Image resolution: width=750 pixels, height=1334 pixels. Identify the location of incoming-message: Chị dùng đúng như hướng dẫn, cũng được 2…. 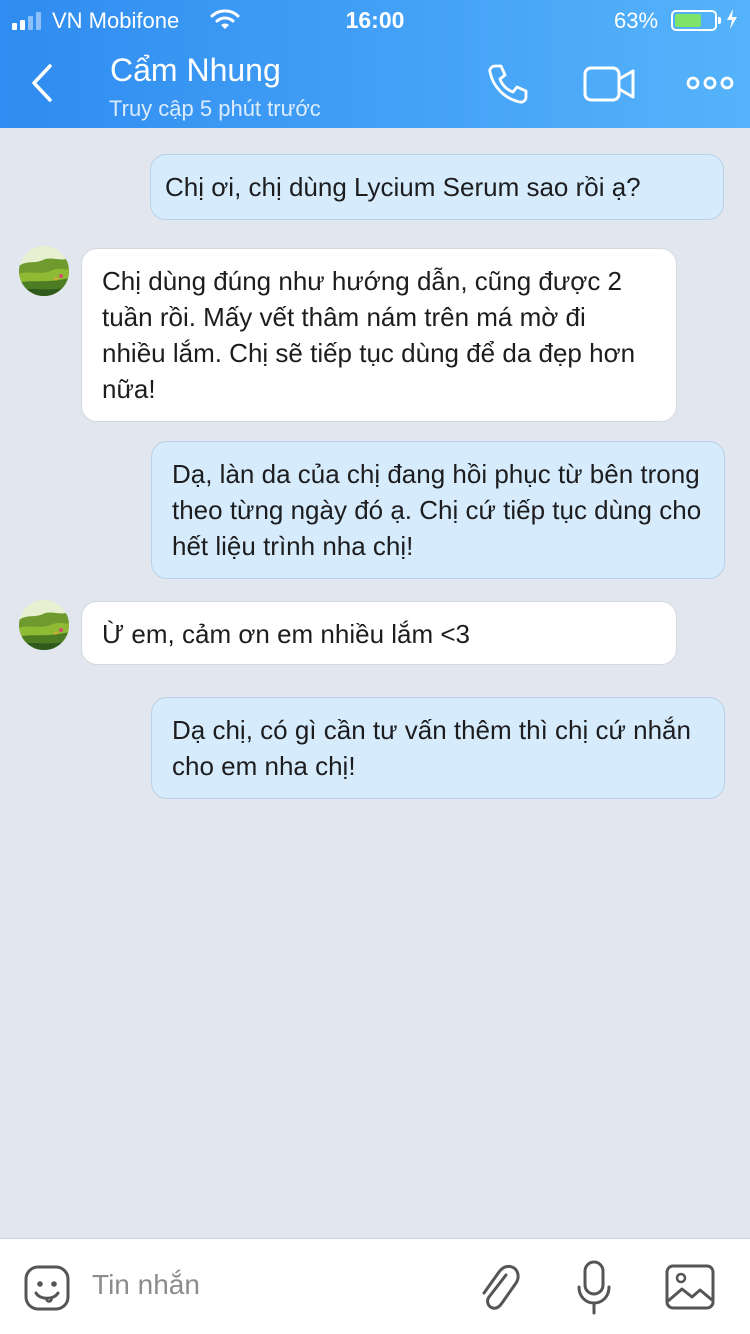
(379, 335).